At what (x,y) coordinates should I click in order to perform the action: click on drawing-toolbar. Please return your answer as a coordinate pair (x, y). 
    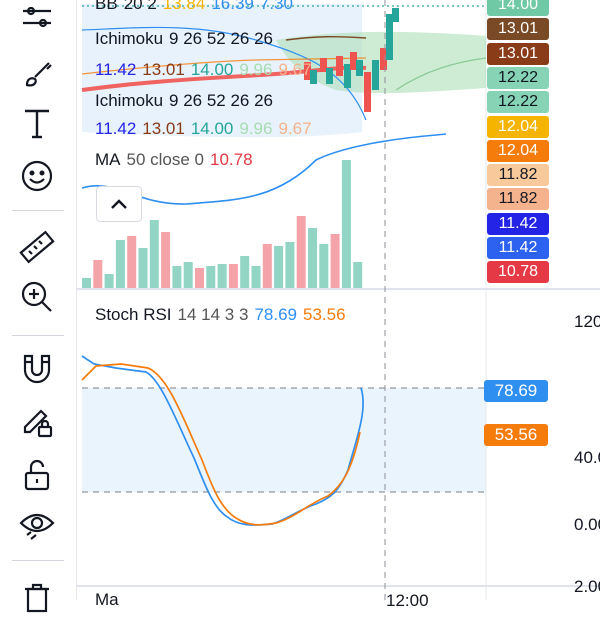
    Looking at the image, I should click on (38, 306).